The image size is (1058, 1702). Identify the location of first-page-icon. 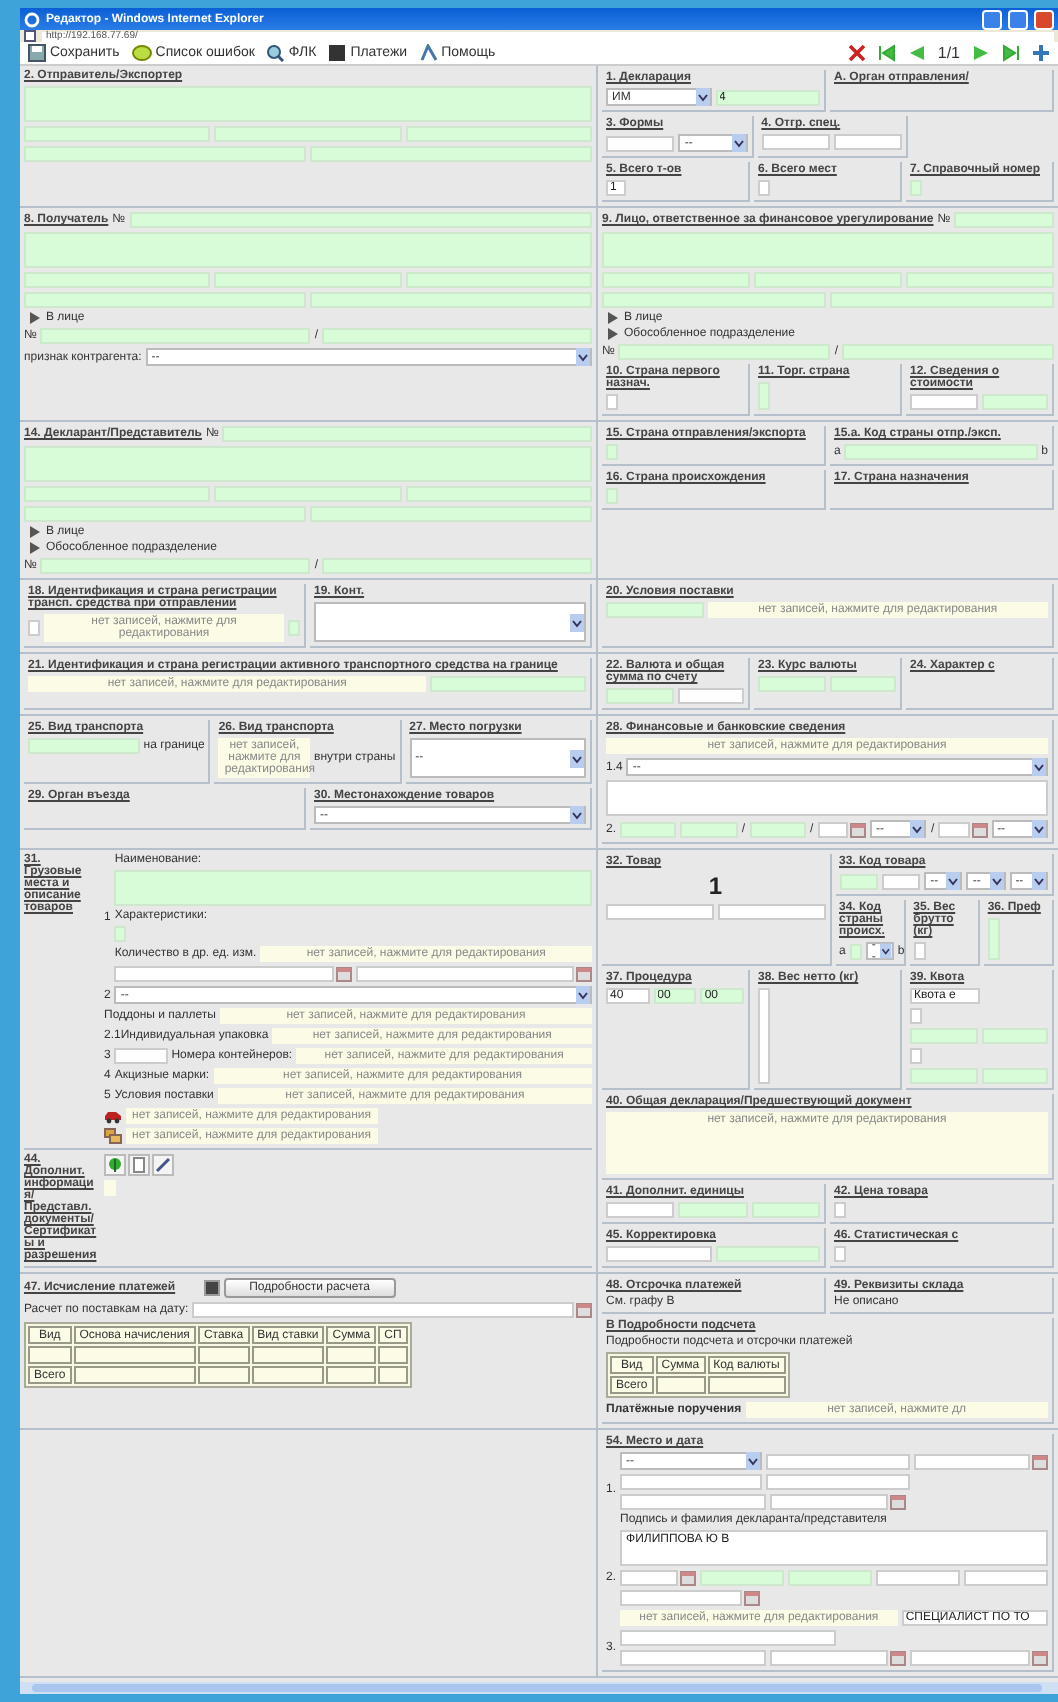
(886, 53).